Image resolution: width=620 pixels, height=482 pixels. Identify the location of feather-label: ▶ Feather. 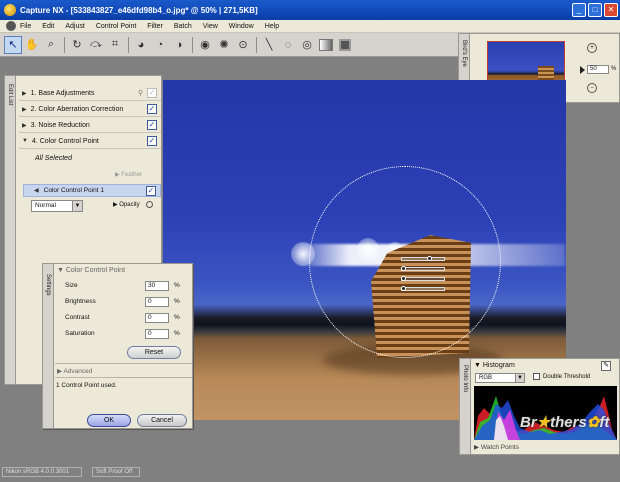
(128, 174).